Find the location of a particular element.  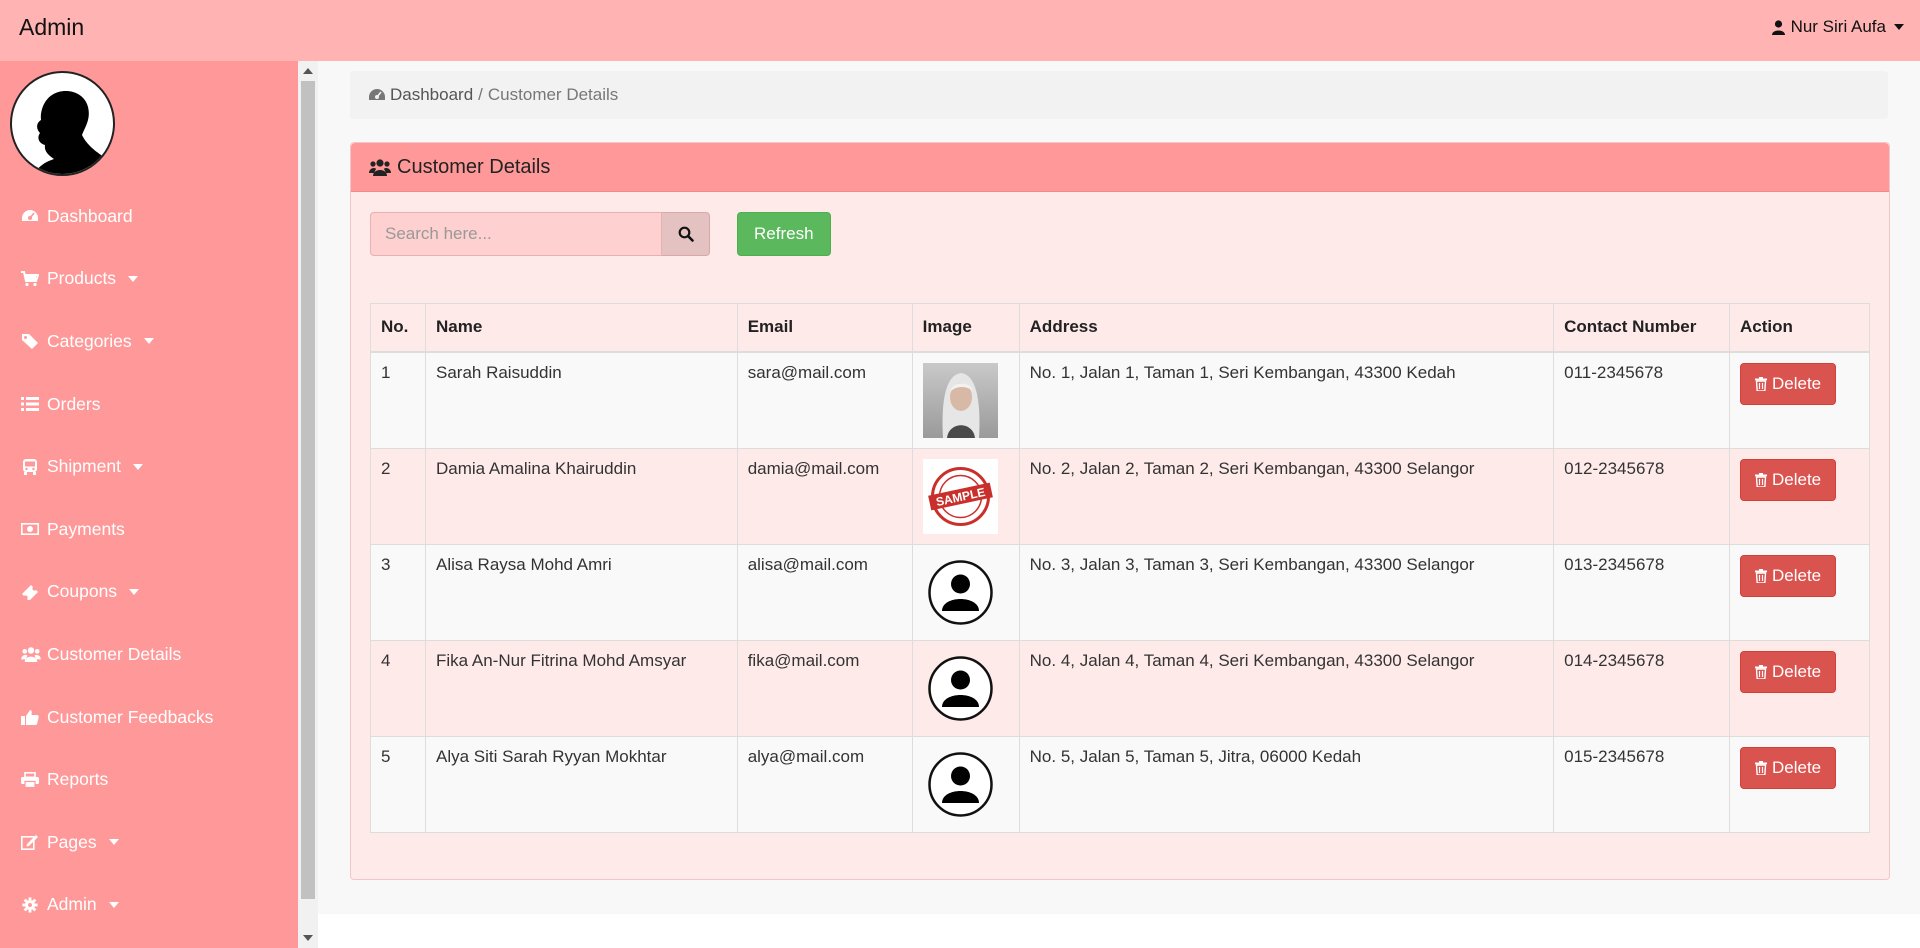

sidebar-item-orders: Orders is located at coordinates (149, 404).